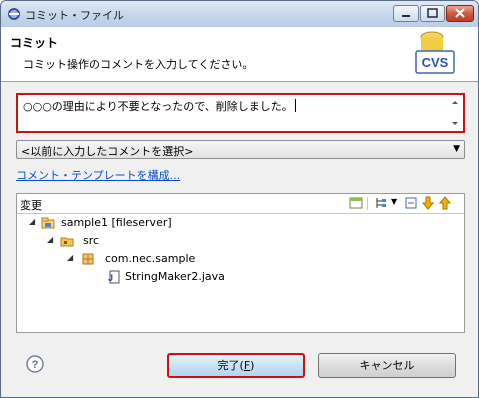 This screenshot has height=398, width=479. What do you see at coordinates (252, 365) in the screenshot?
I see `finish-label-suffix: )` at bounding box center [252, 365].